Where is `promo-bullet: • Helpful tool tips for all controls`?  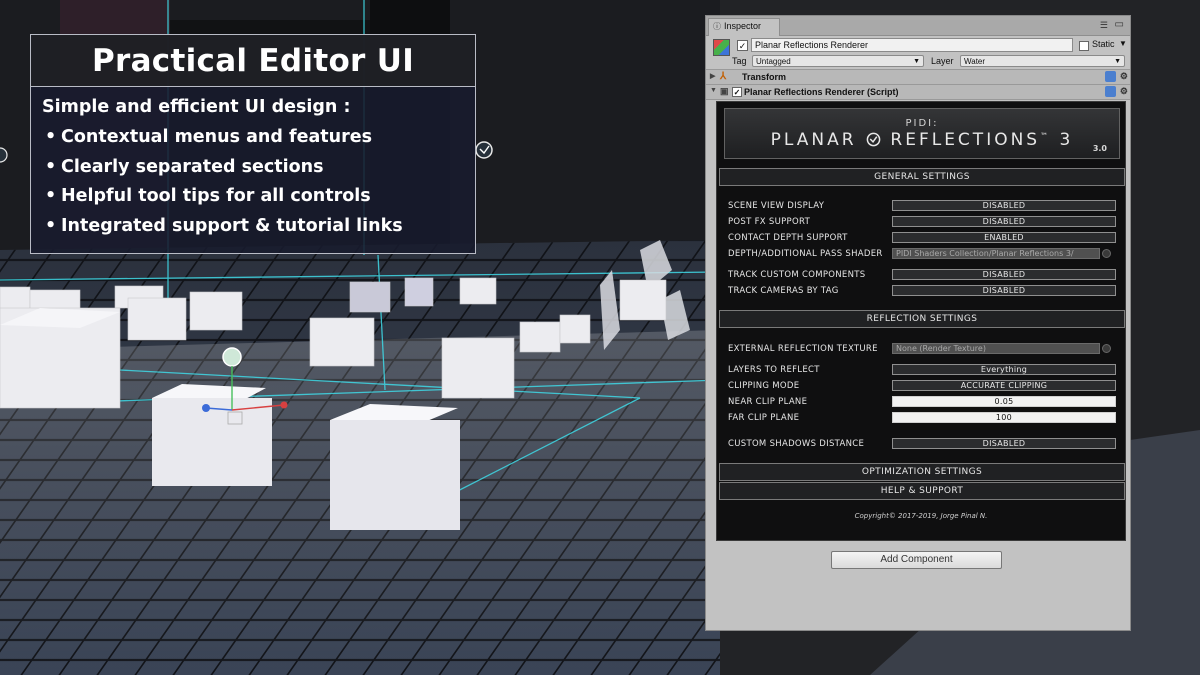 promo-bullet: • Helpful tool tips for all controls is located at coordinates (260, 197).